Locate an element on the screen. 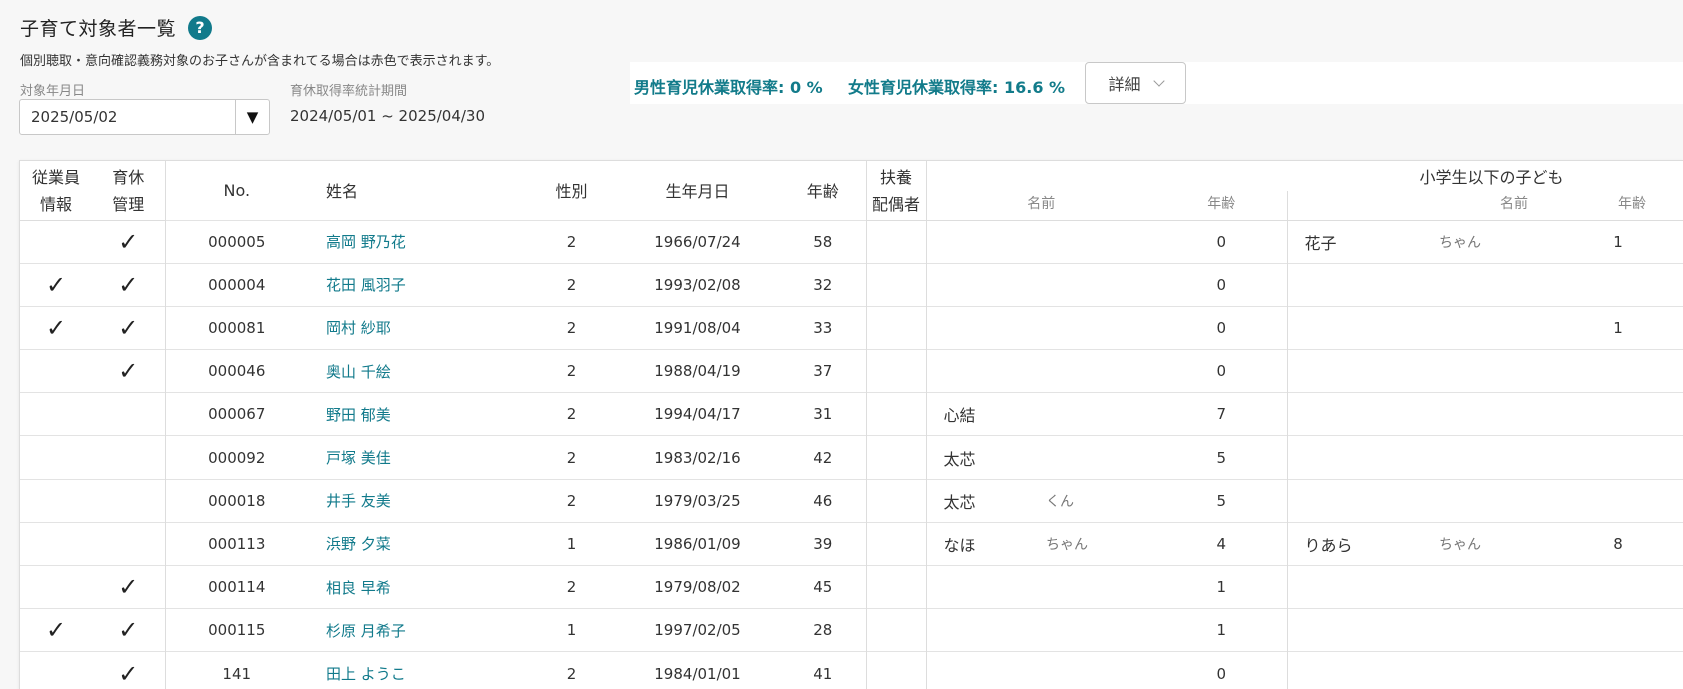 The image size is (1683, 689). header-child1-age: 年齢 is located at coordinates (1222, 206).